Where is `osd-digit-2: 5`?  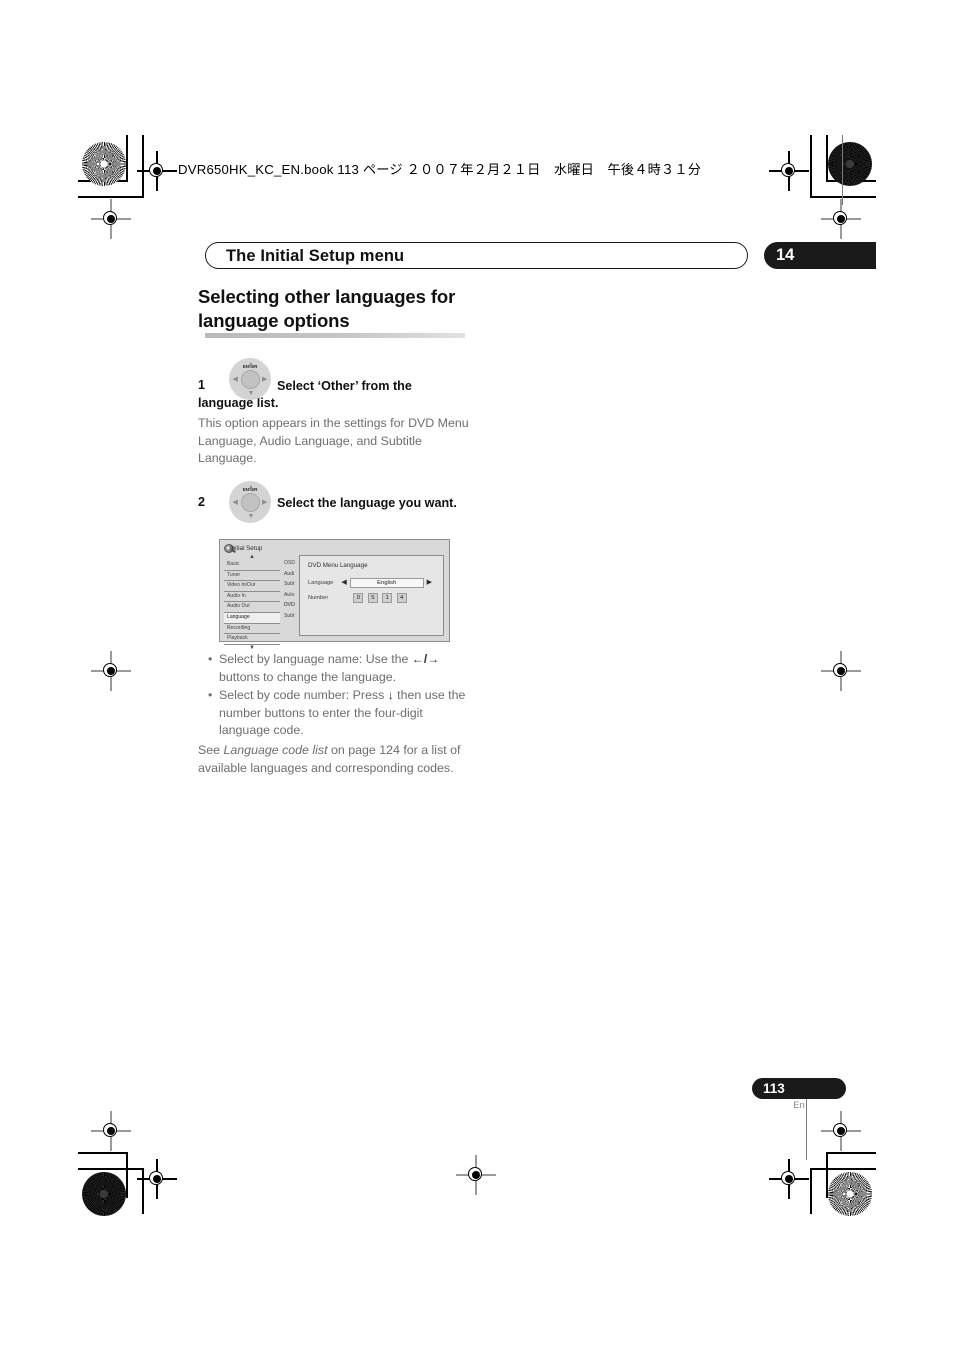 osd-digit-2: 5 is located at coordinates (372, 598).